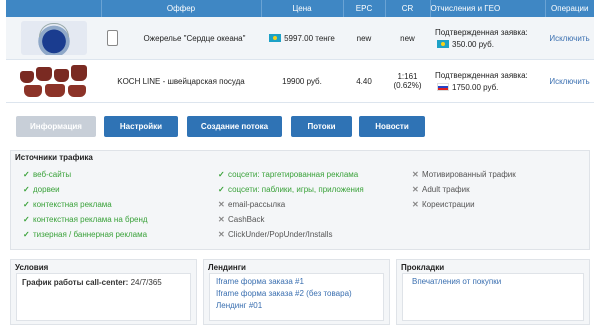 The image size is (600, 332). I want to click on source-item: ✓ тизерная / баннерная реклама, so click(85, 234).